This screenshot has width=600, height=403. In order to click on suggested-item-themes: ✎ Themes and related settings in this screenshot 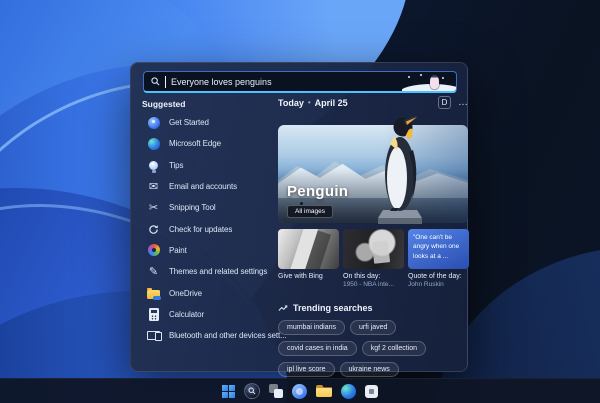, I will do `click(204, 271)`.